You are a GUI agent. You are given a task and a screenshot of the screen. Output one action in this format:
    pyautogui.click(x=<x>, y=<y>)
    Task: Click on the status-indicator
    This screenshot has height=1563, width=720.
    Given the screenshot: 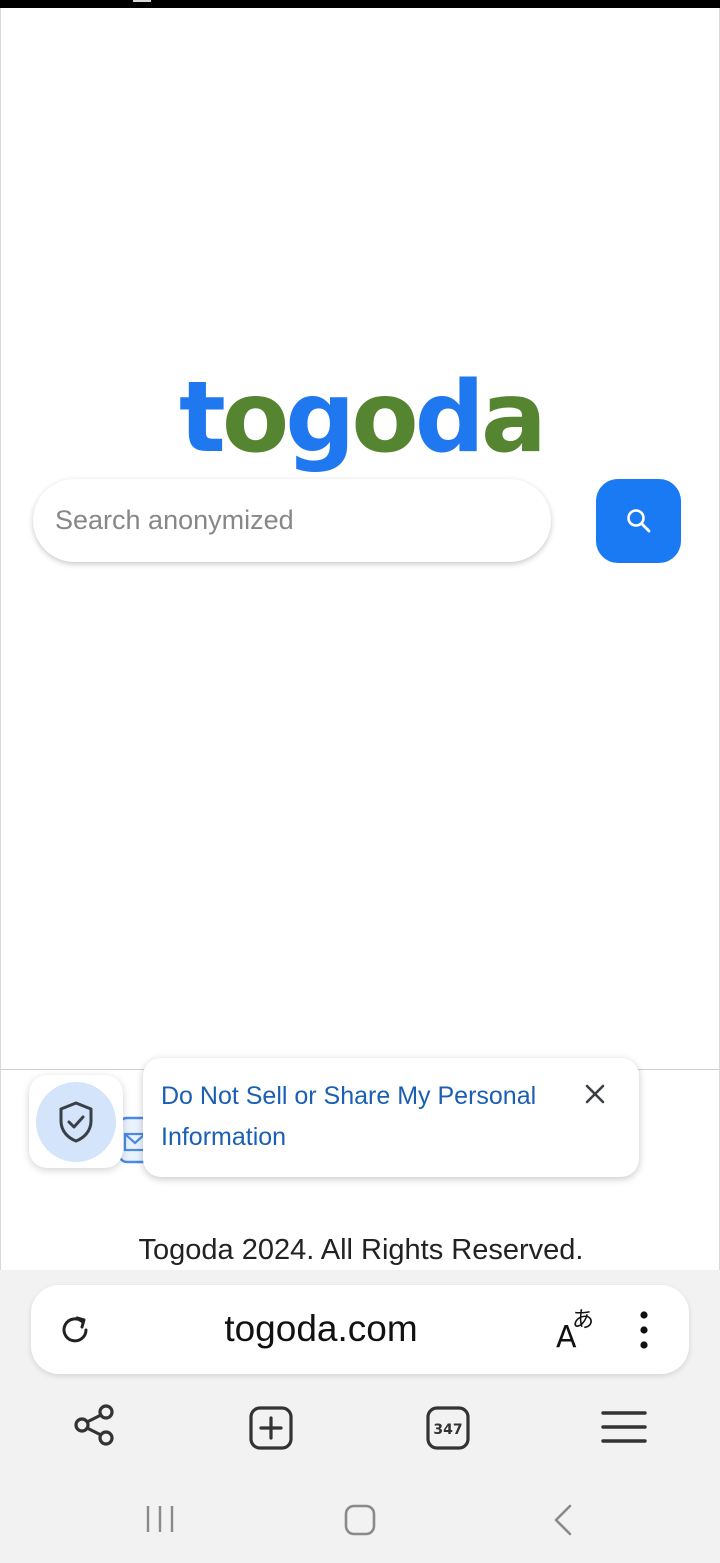 What is the action you would take?
    pyautogui.click(x=142, y=1)
    